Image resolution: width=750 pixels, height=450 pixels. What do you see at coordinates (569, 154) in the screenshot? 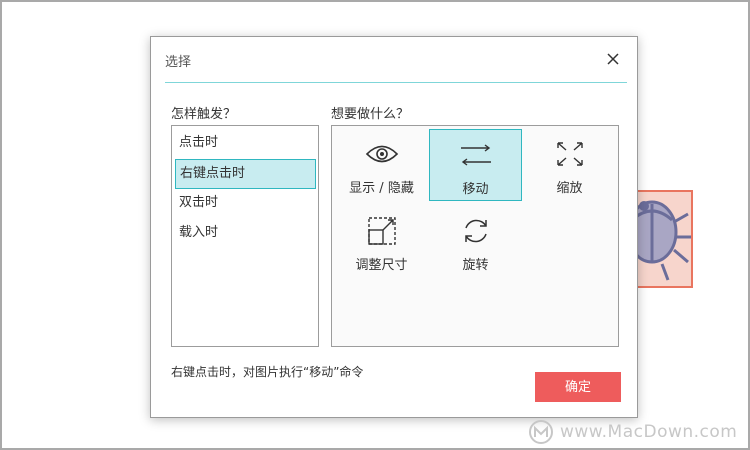
I see `scale-icon` at bounding box center [569, 154].